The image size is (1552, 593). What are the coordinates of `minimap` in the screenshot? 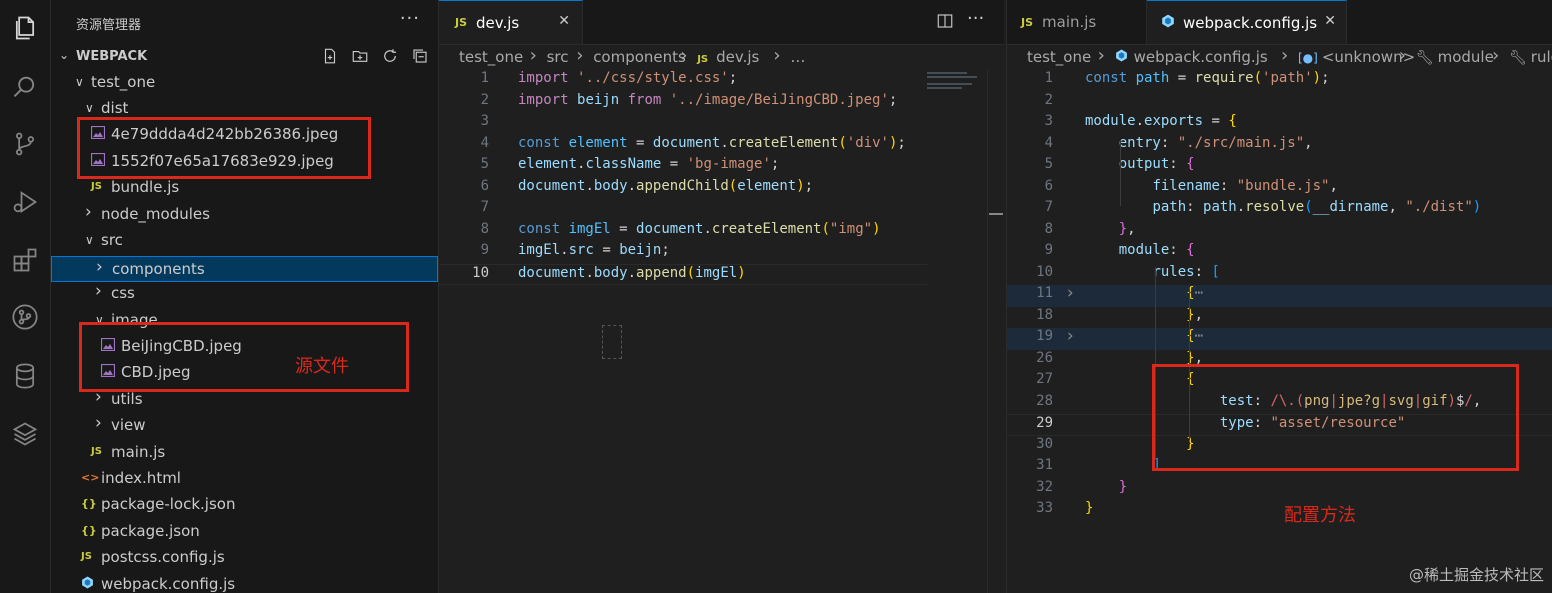 It's located at (957, 85).